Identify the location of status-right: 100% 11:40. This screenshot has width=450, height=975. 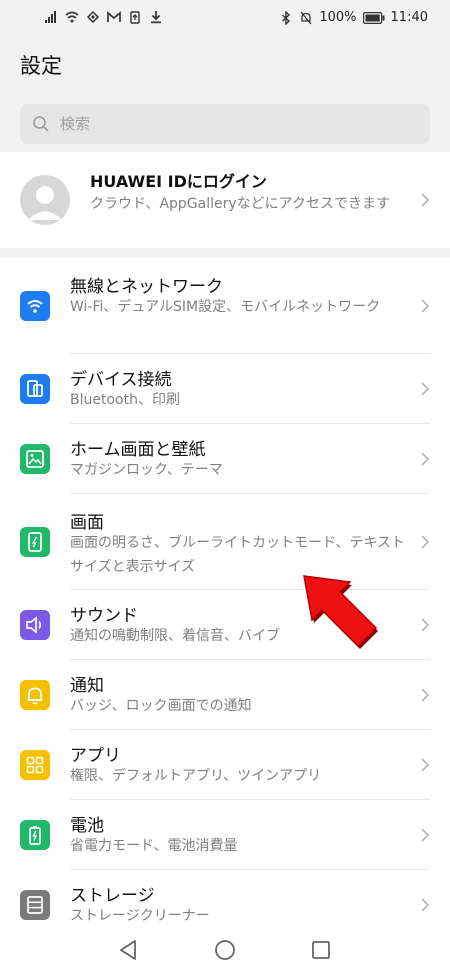
(353, 17).